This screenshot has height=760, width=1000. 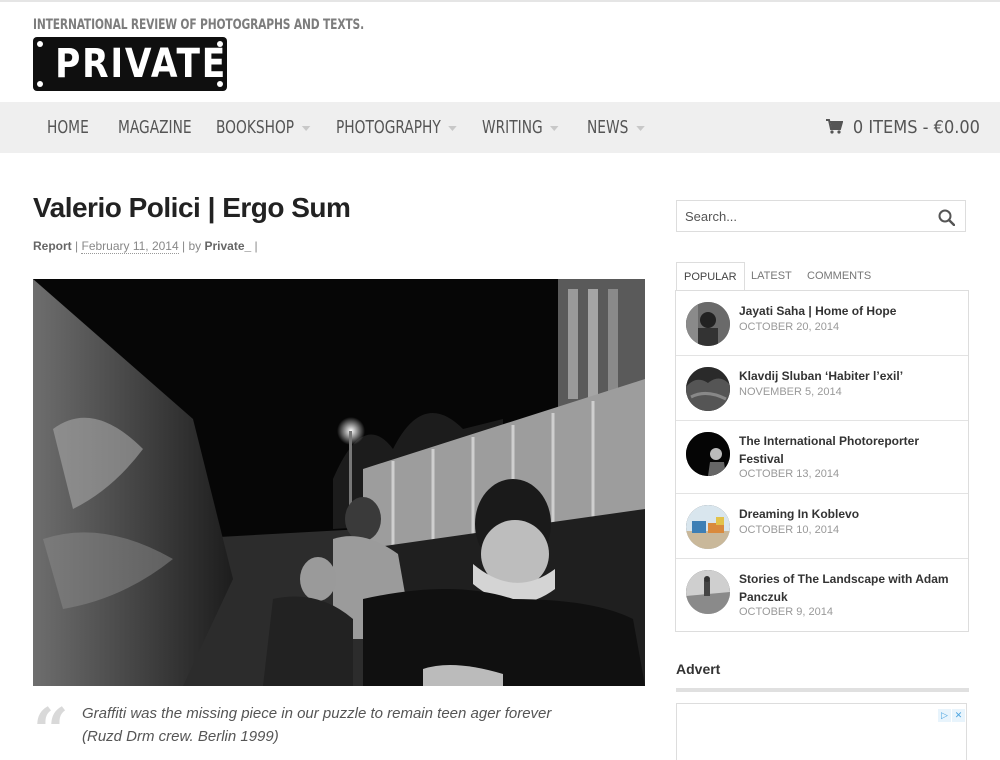 I want to click on tab-popular: POPULAR, so click(x=710, y=277).